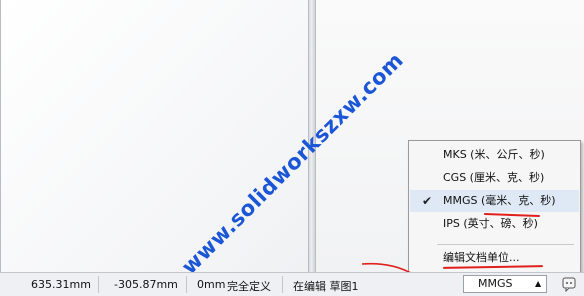  Describe the element at coordinates (61, 284) in the screenshot. I see `x-coordinate: 635.31mm` at that location.